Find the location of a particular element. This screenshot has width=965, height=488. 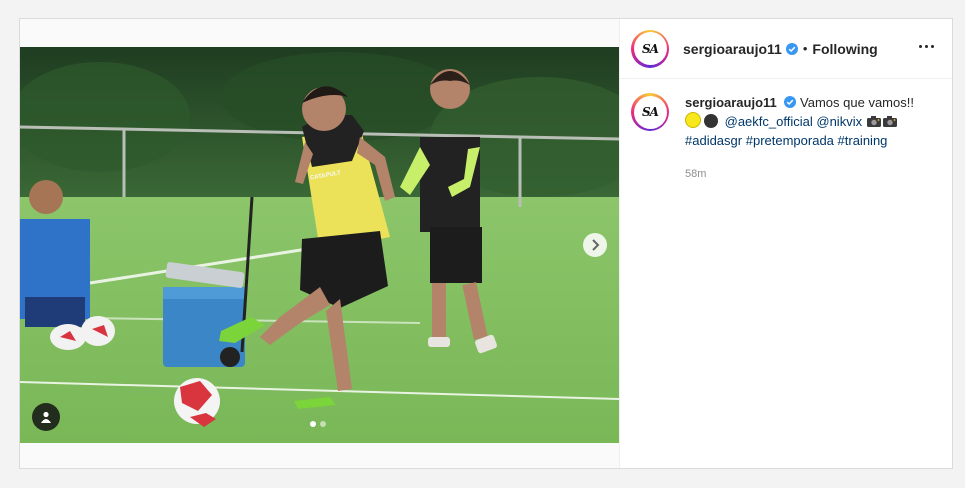

caption-avatar: SA is located at coordinates (650, 112).